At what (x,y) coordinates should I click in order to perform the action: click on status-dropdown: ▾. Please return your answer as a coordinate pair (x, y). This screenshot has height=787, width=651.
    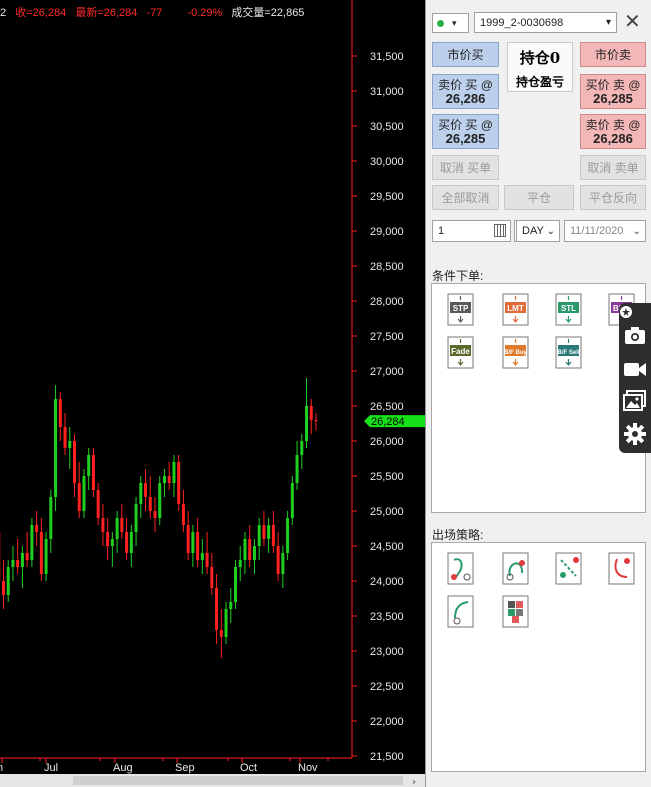
    Looking at the image, I should click on (450, 23).